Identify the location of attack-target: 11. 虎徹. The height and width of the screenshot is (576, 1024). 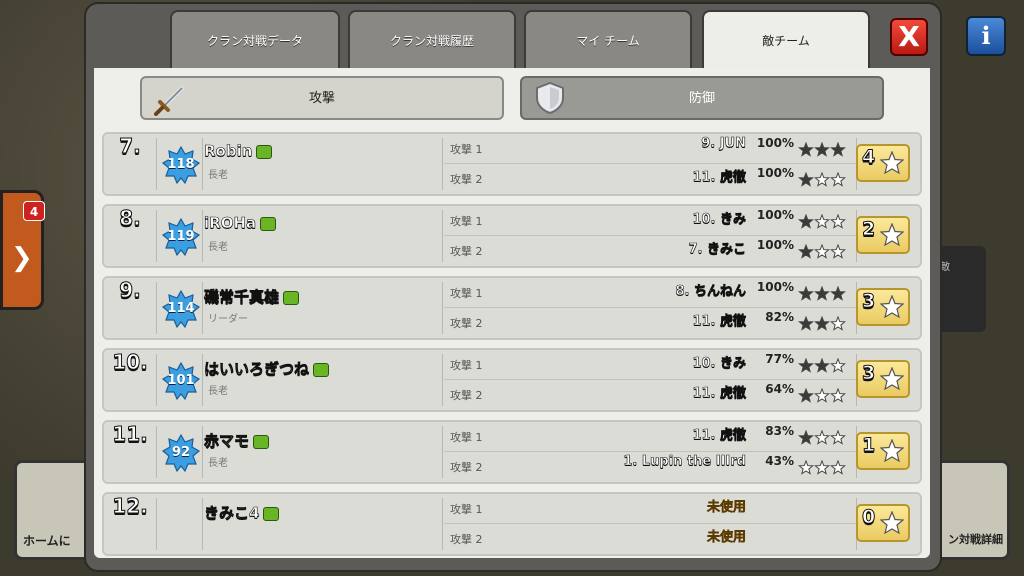
(719, 322).